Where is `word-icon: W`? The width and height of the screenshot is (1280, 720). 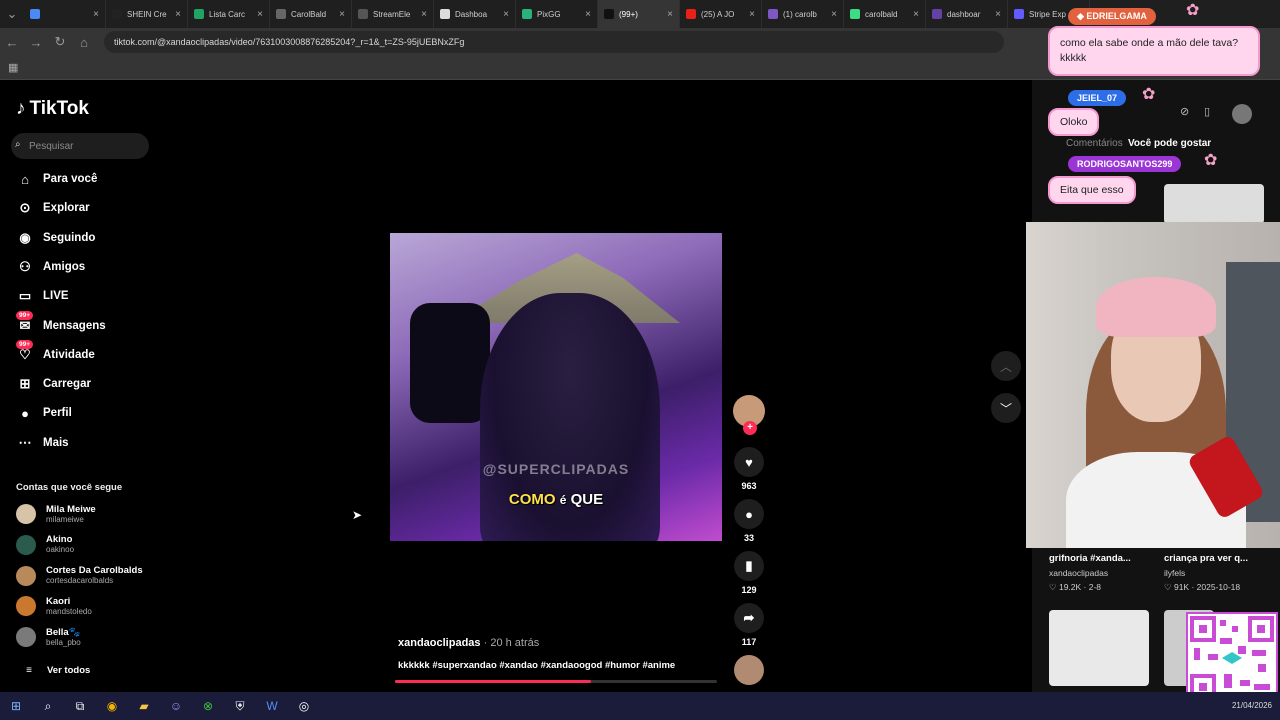 word-icon: W is located at coordinates (272, 706).